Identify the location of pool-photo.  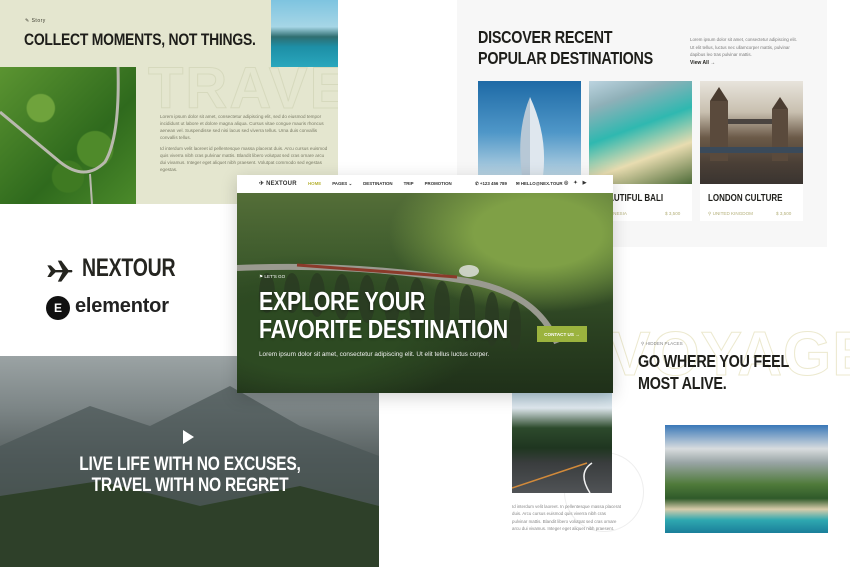
(304, 33).